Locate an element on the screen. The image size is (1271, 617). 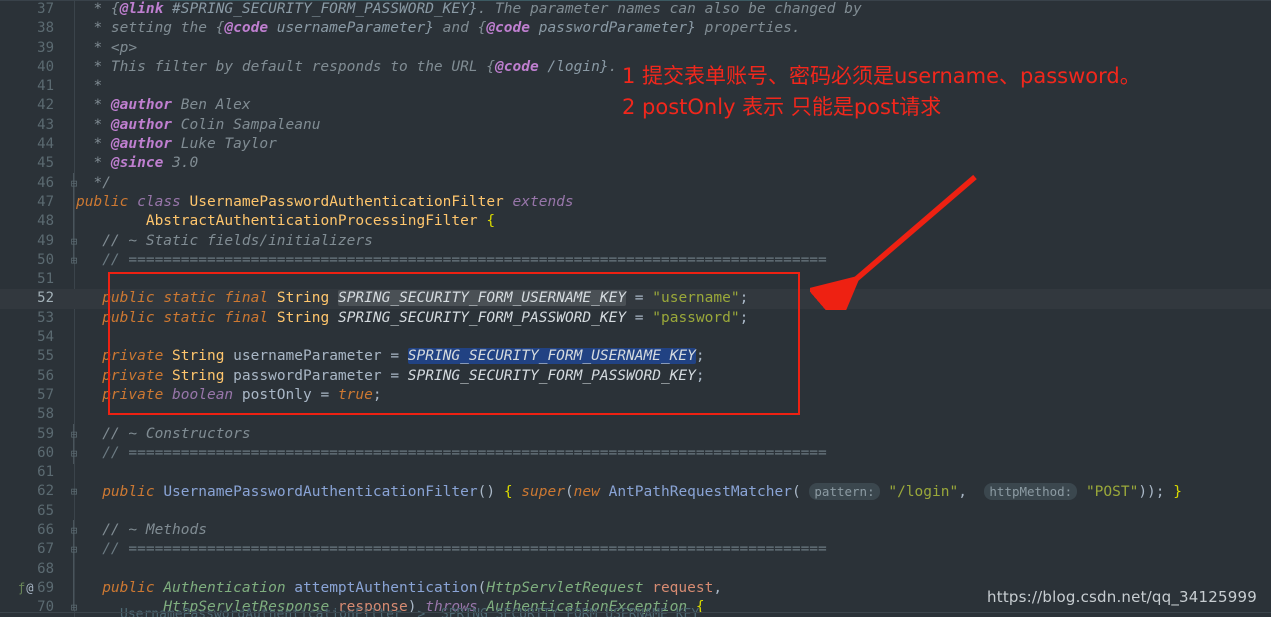
string-login-path: "/login" is located at coordinates (923, 492).